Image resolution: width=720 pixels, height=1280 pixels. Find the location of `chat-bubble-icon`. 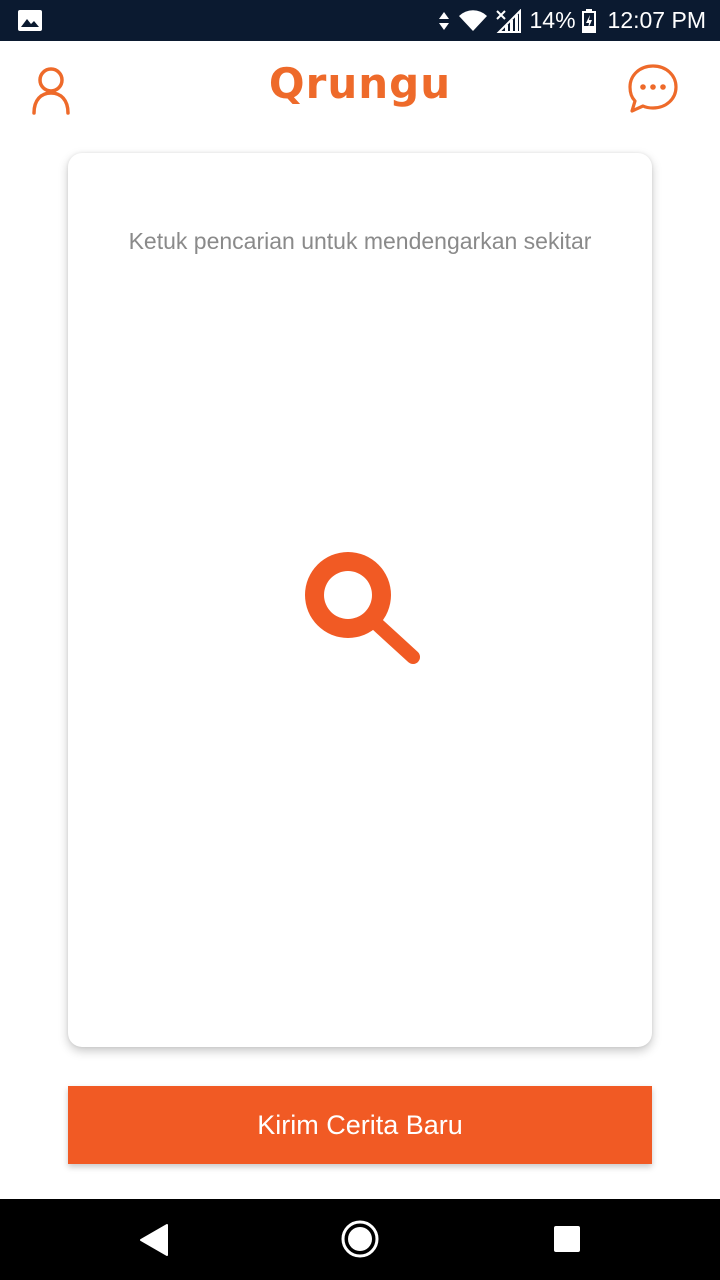

chat-bubble-icon is located at coordinates (653, 89).